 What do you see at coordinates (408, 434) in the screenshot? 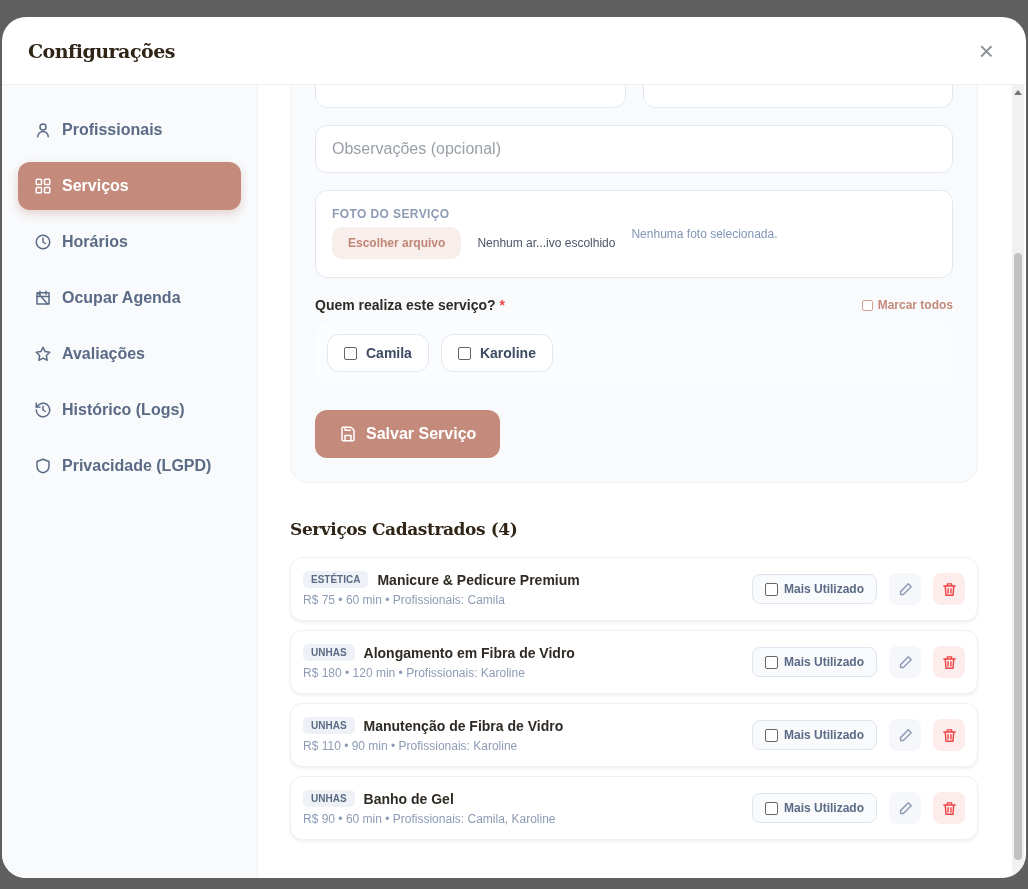
I see `save-button: Salvar Serviço` at bounding box center [408, 434].